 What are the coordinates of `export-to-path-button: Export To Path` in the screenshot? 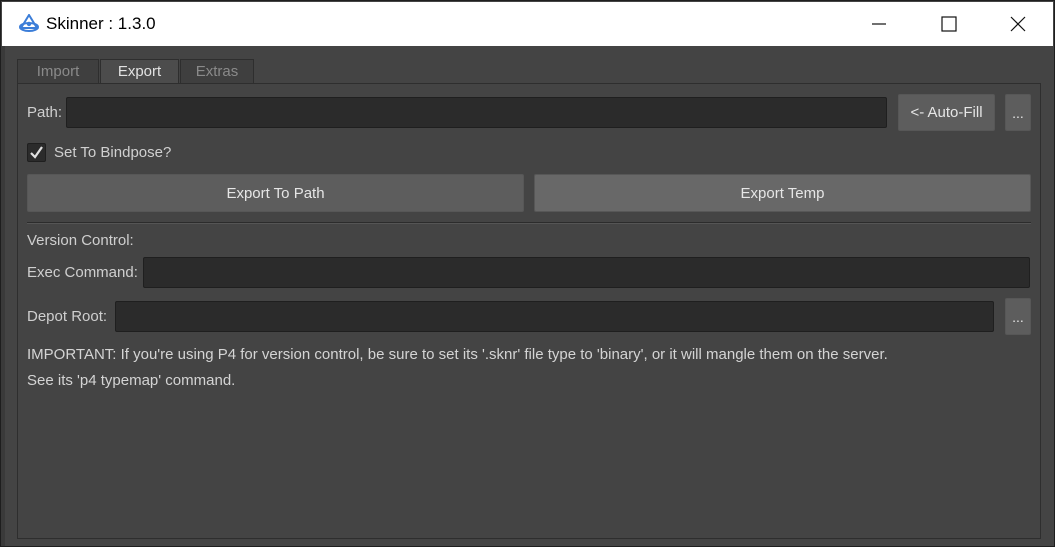 It's located at (275, 193).